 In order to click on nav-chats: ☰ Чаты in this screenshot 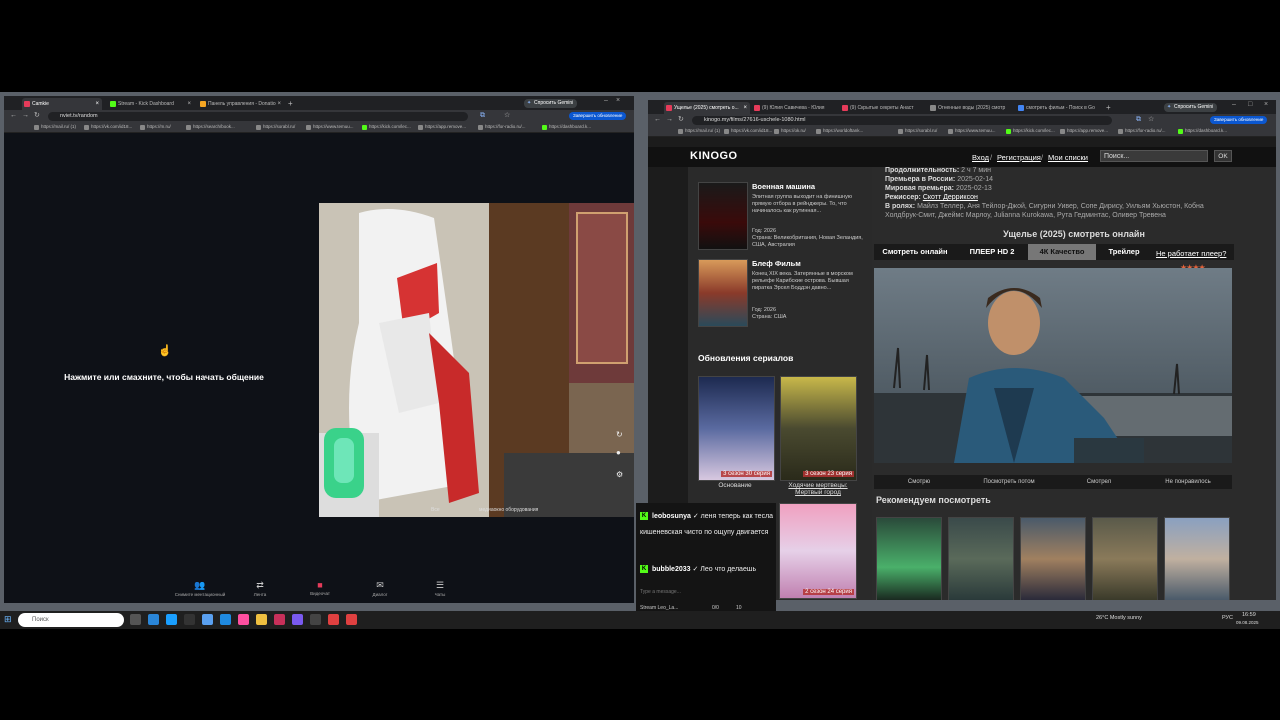, I will do `click(440, 588)`.